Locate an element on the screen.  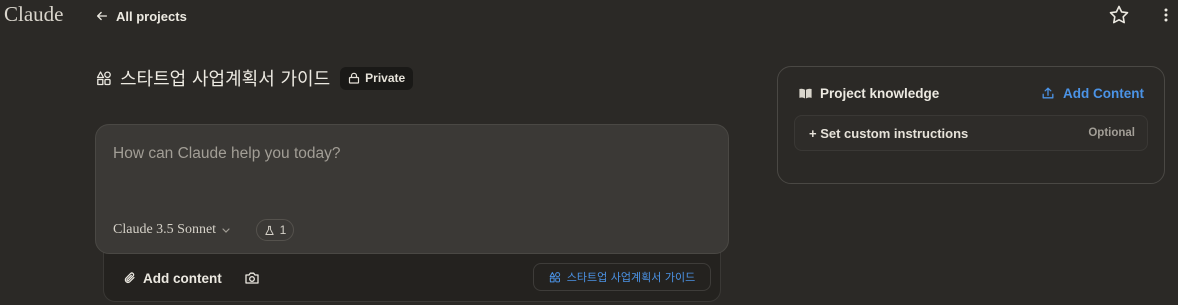
arrow-left-icon is located at coordinates (102, 16).